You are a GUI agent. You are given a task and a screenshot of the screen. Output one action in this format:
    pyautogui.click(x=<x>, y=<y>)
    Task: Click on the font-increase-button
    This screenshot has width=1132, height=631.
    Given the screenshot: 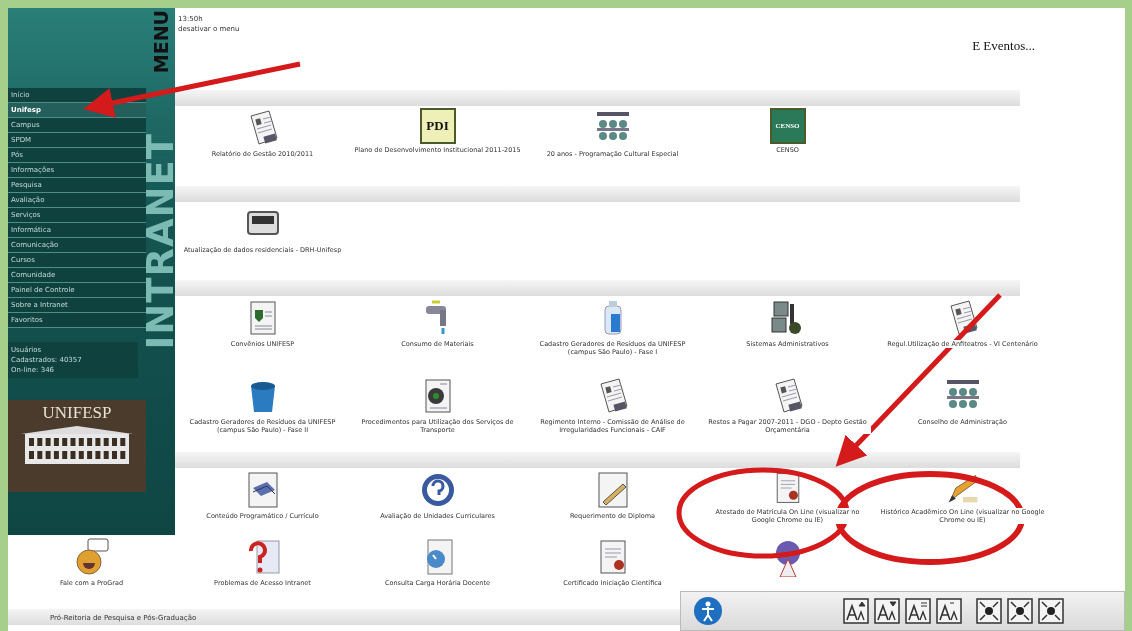 What is the action you would take?
    pyautogui.click(x=856, y=611)
    